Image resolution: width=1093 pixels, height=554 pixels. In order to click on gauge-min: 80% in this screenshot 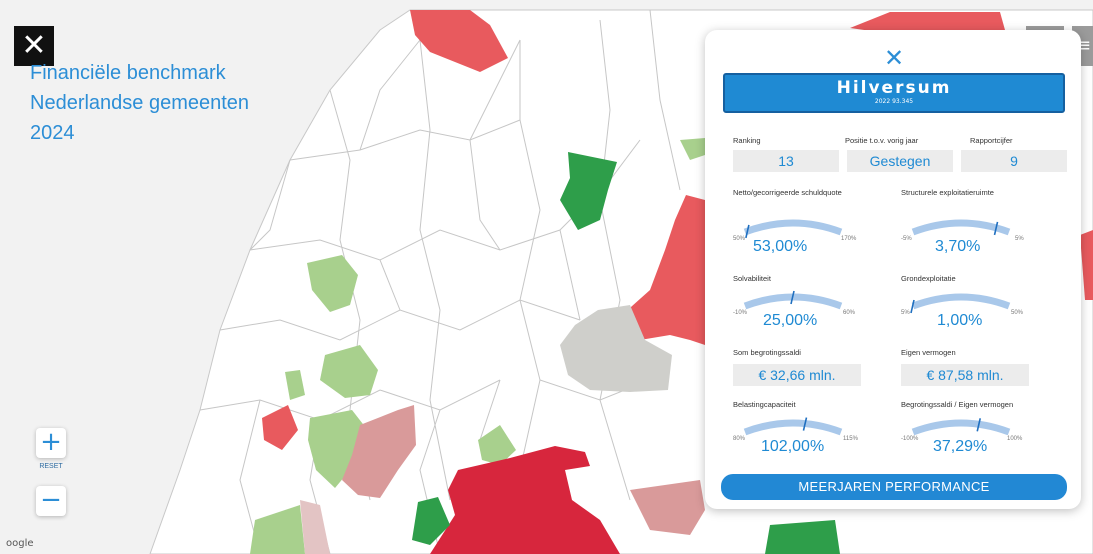, I will do `click(739, 439)`.